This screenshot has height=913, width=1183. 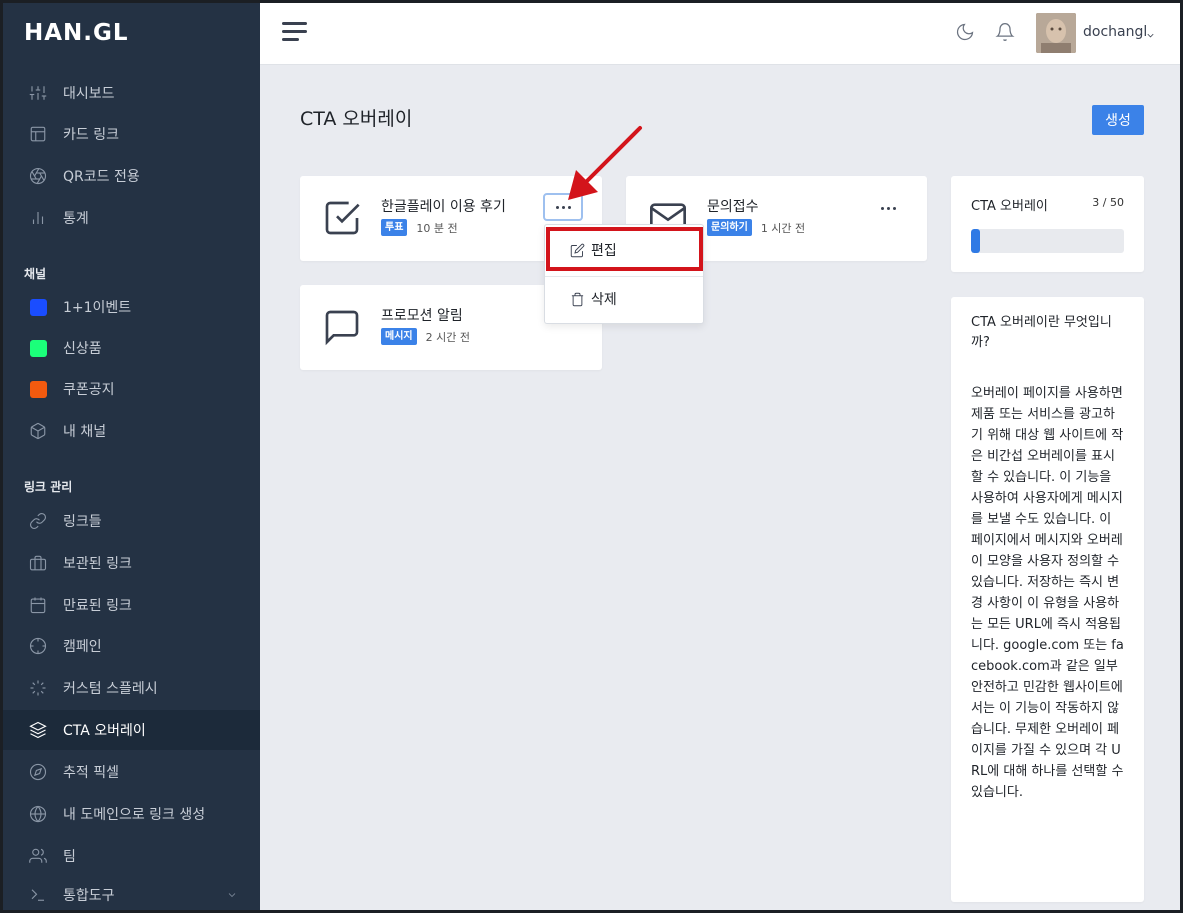 What do you see at coordinates (38, 688) in the screenshot?
I see `loader-icon` at bounding box center [38, 688].